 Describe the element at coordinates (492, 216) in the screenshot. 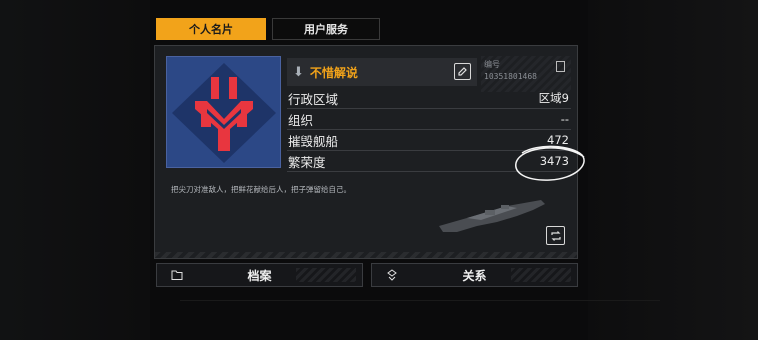

I see `ship-image` at that location.